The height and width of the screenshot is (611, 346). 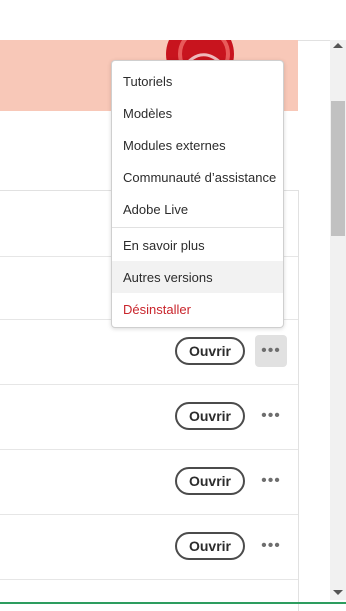 I want to click on menu-item-modules-externes: Modules externes, so click(x=197, y=145).